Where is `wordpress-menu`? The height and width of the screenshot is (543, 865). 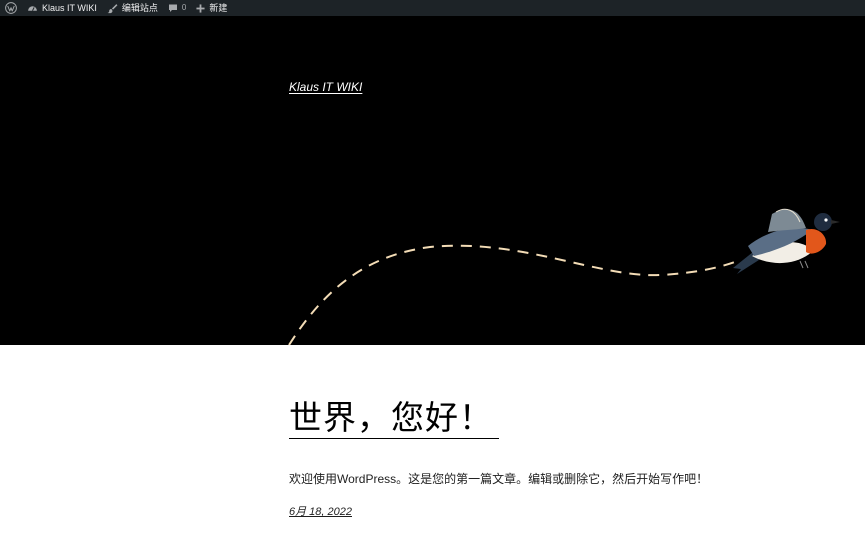
wordpress-menu is located at coordinates (11, 8).